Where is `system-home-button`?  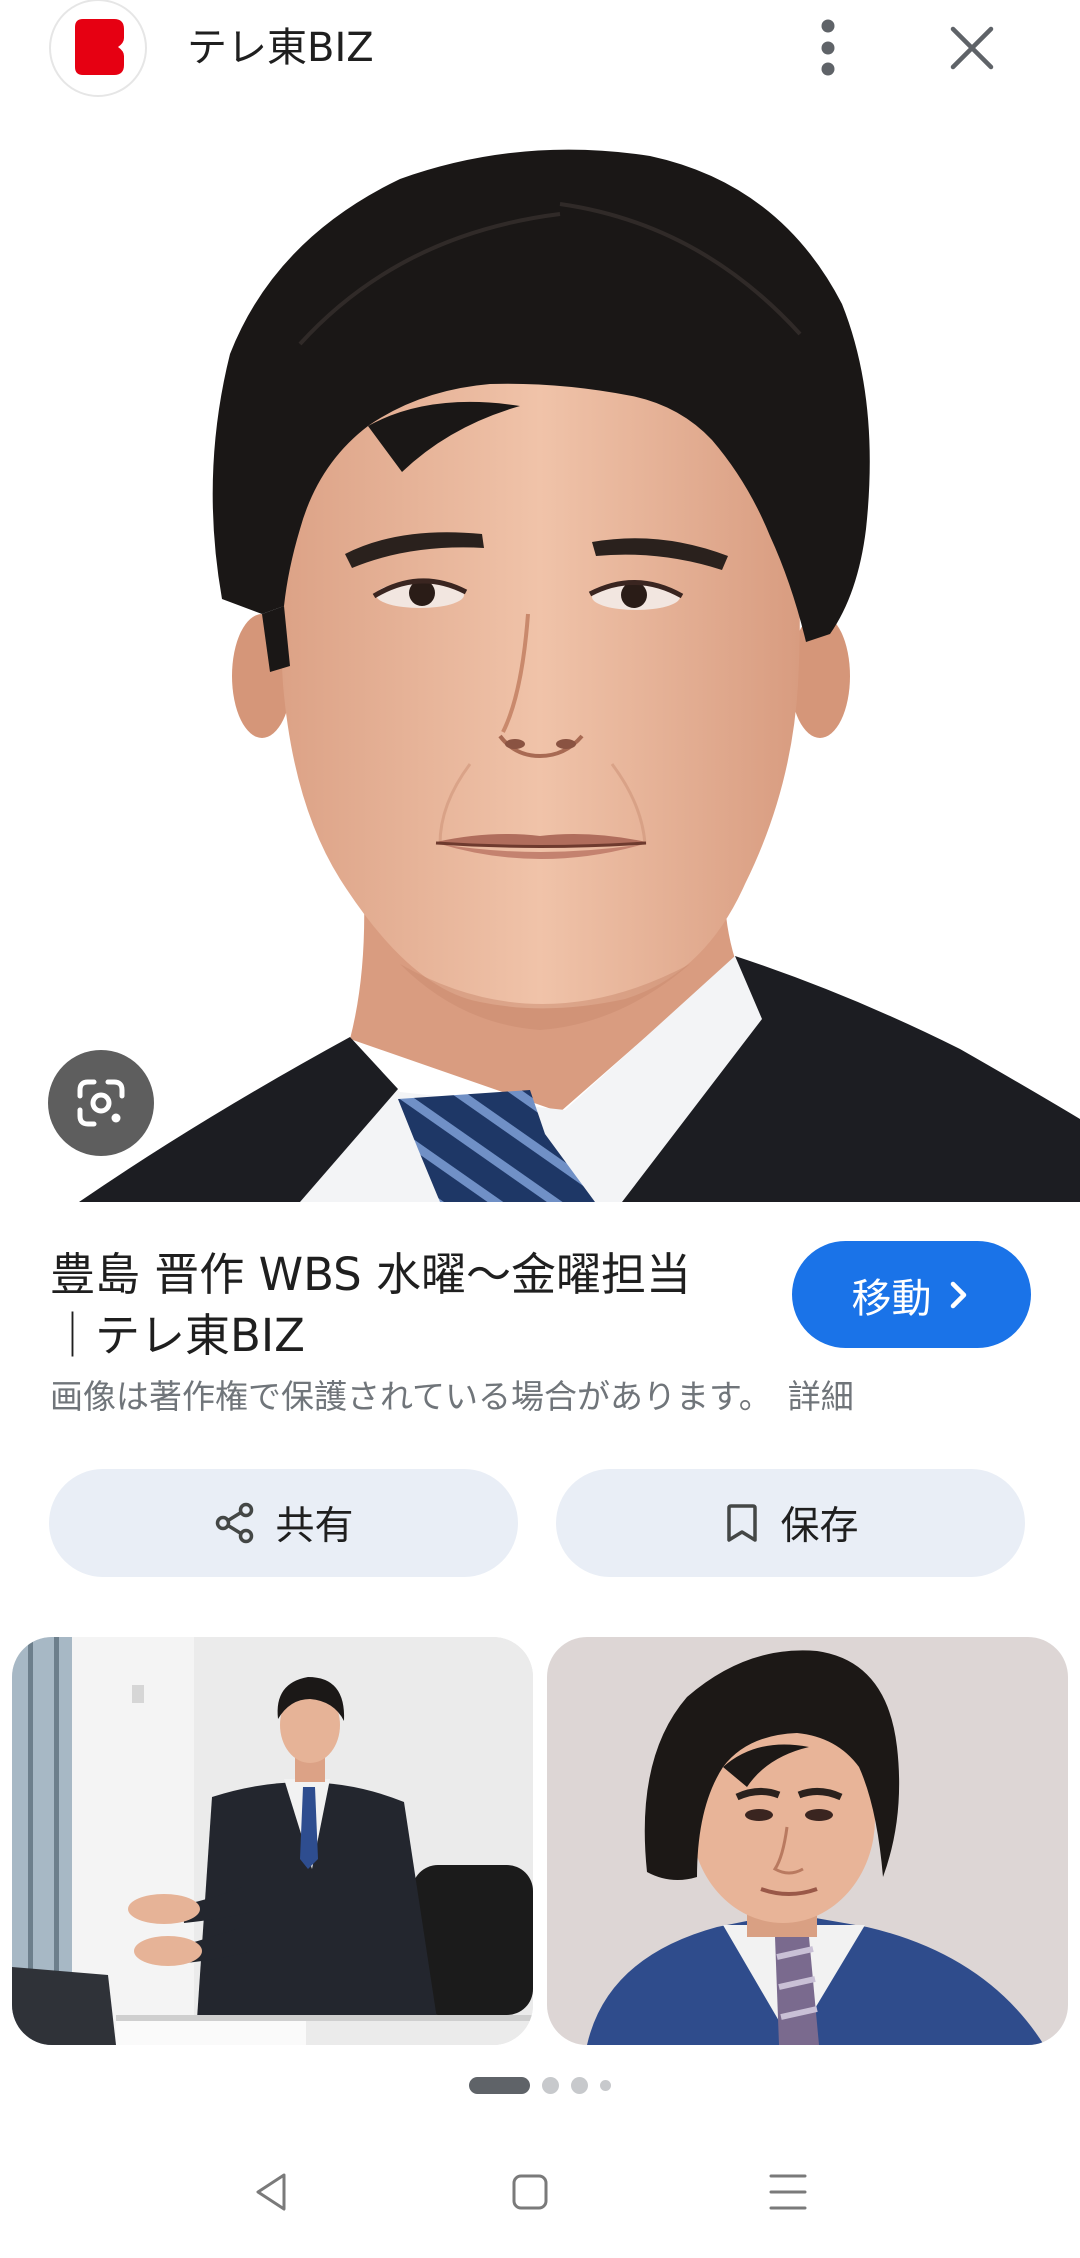 system-home-button is located at coordinates (530, 2192).